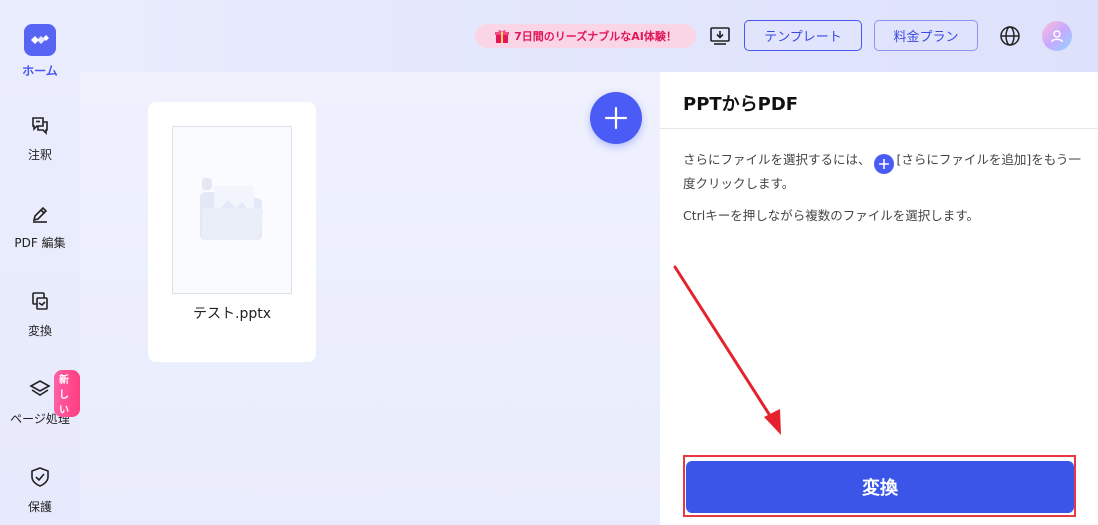  I want to click on plus-icon, so click(616, 118).